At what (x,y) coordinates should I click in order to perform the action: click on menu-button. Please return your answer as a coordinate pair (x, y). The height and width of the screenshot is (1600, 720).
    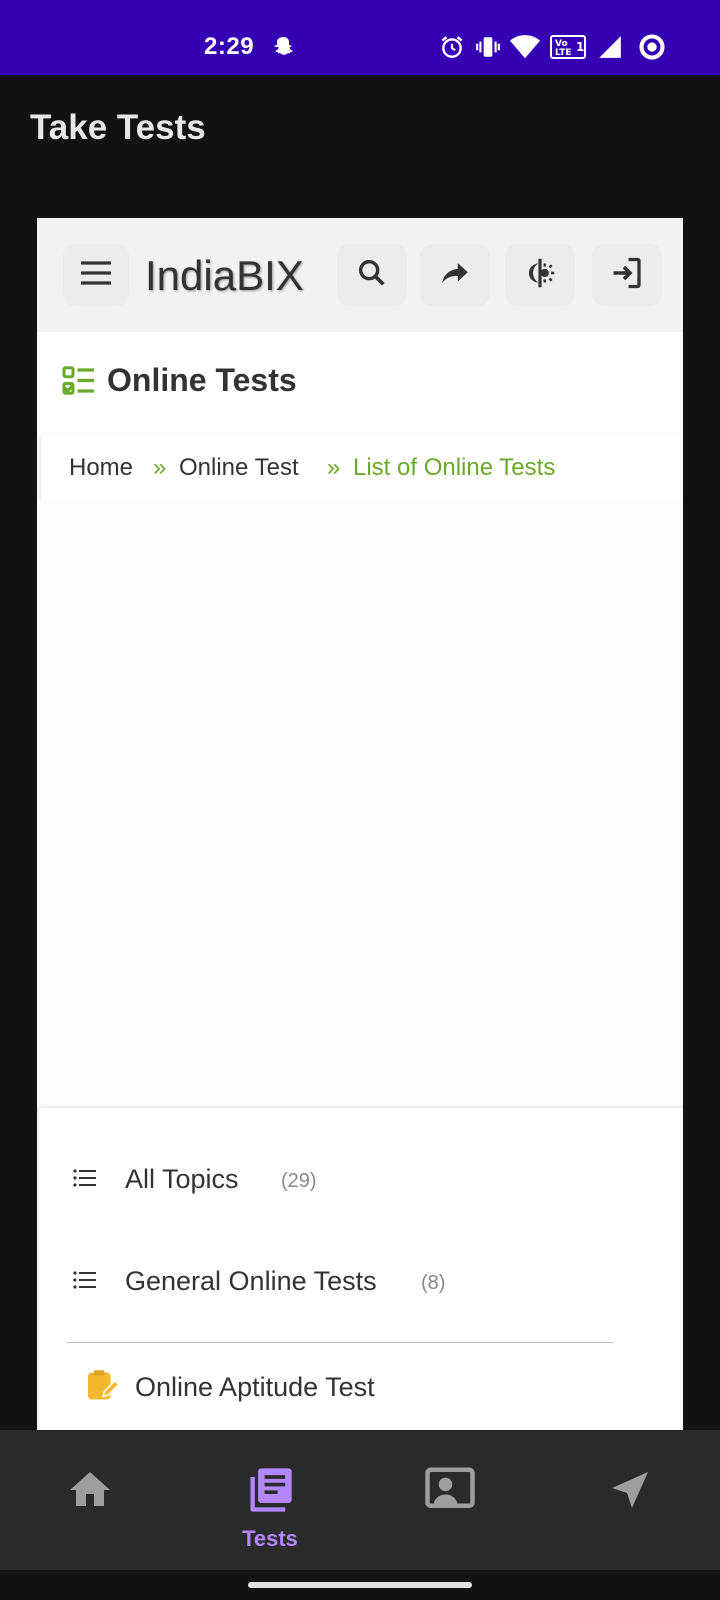
    Looking at the image, I should click on (96, 275).